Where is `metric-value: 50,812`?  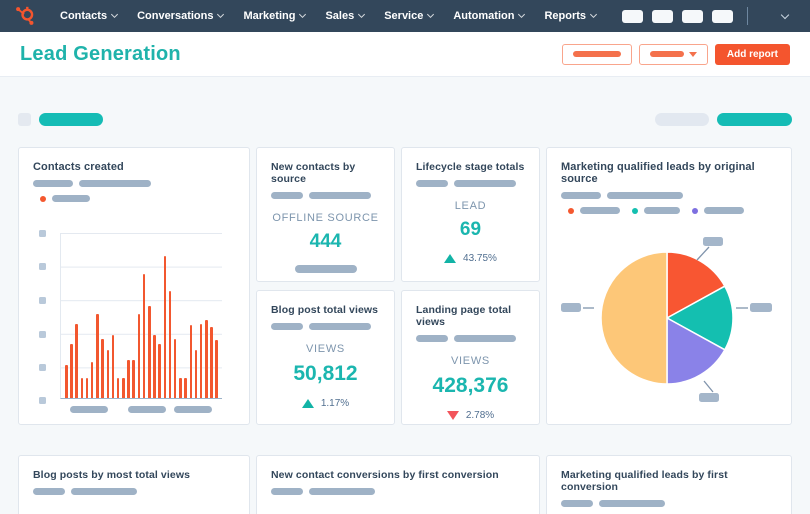 metric-value: 50,812 is located at coordinates (325, 373).